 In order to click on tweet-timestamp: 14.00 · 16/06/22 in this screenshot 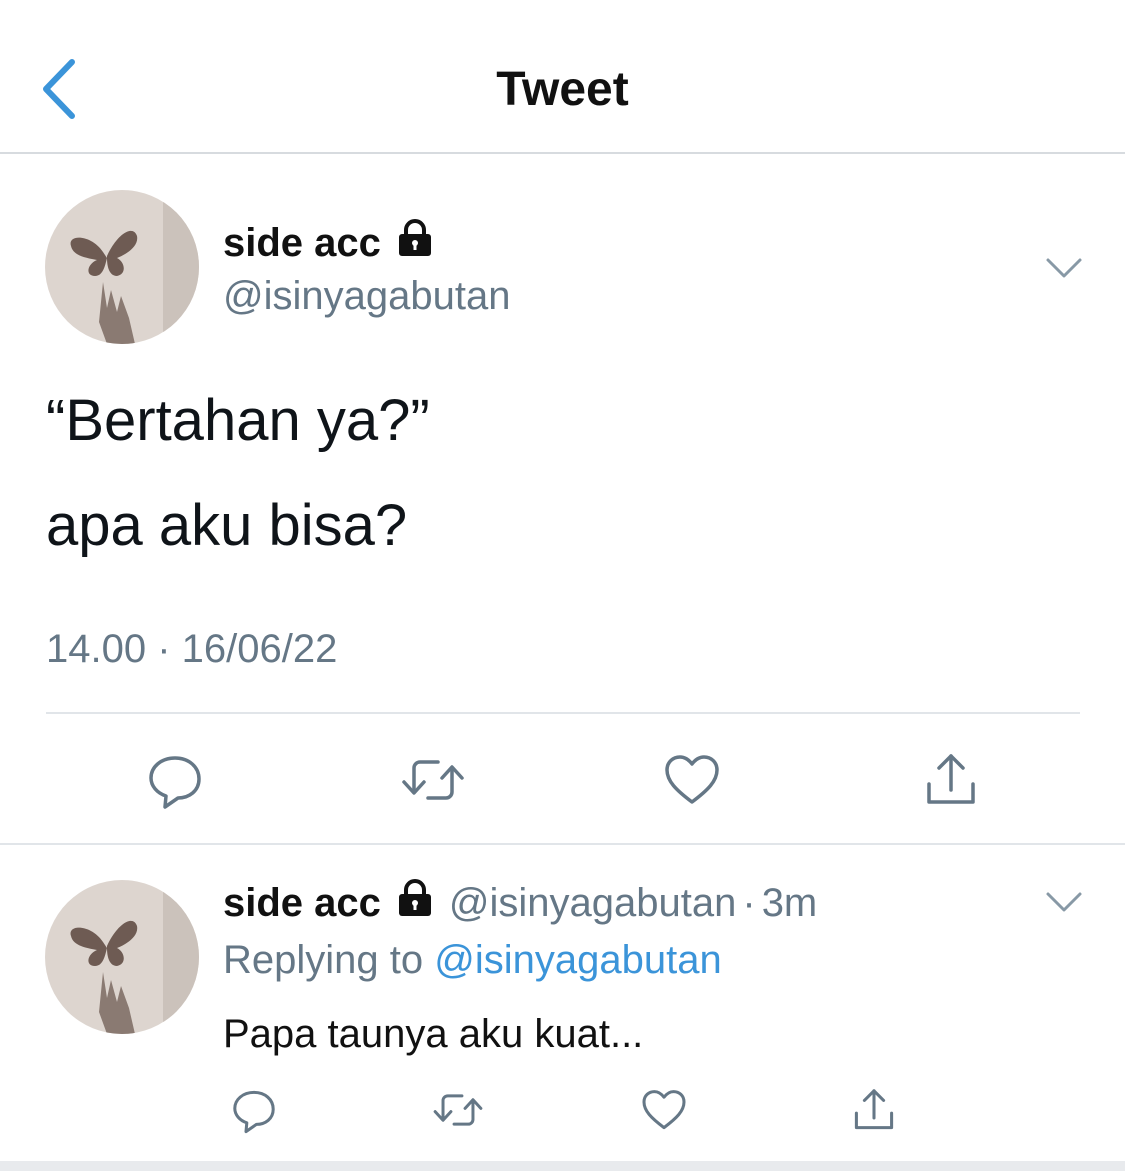, I will do `click(192, 649)`.